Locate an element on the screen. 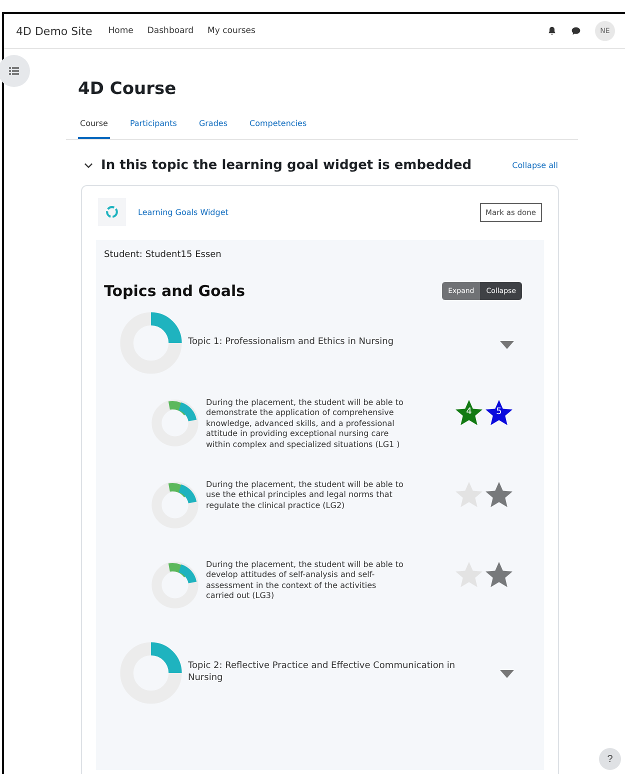 This screenshot has height=774, width=625. topic-title: Topic 1: Professionalism and Ethics in Nursing is located at coordinates (291, 343).